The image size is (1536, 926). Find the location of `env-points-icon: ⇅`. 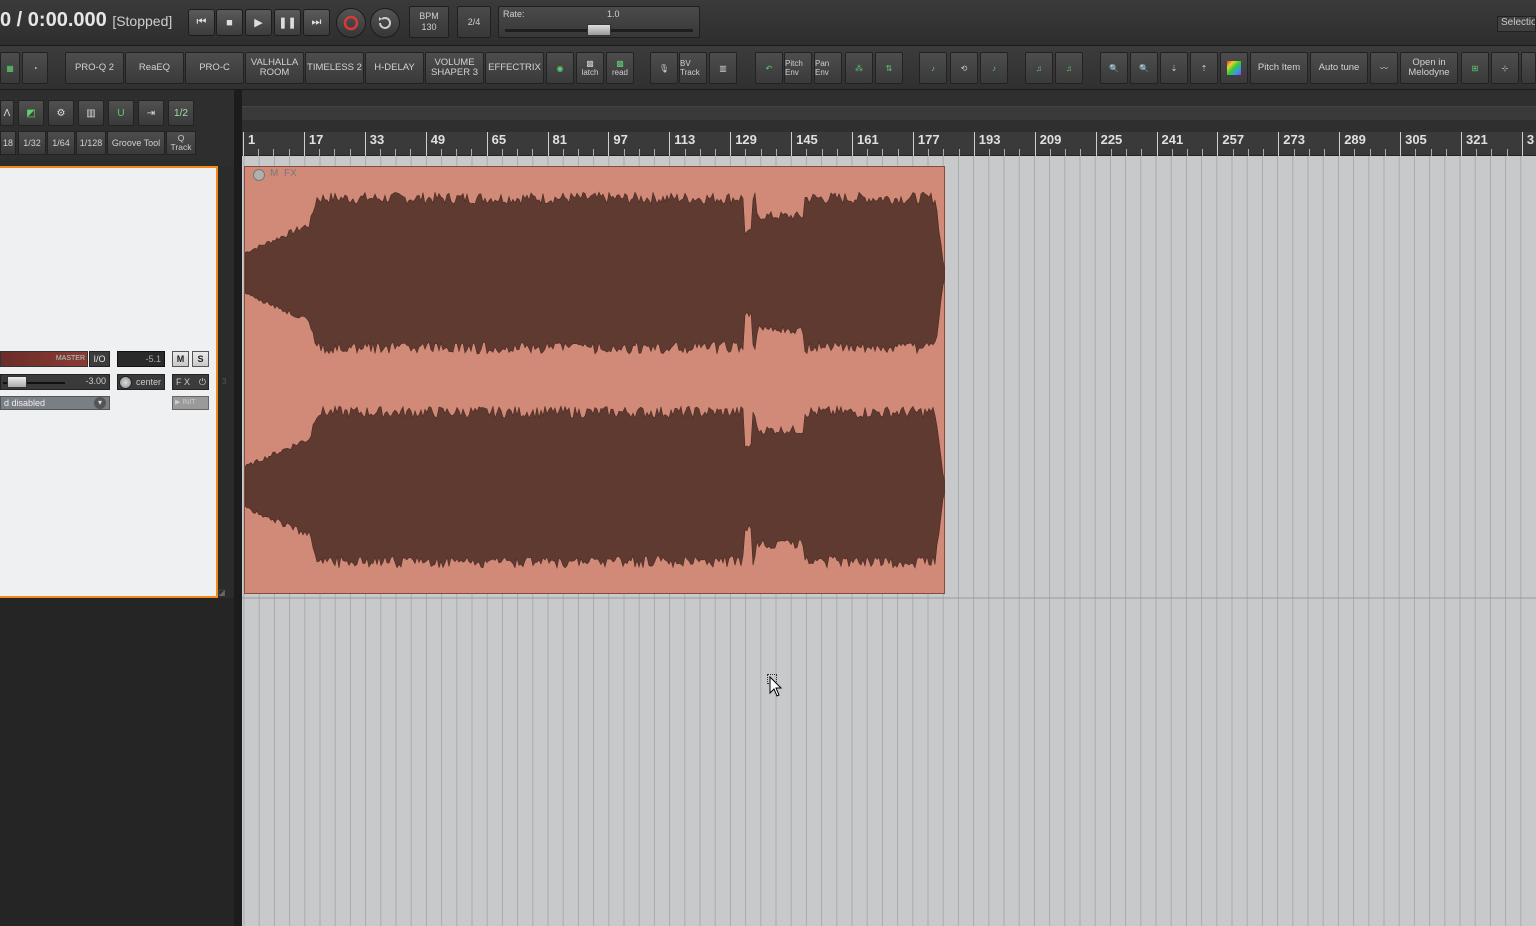

env-points-icon: ⇅ is located at coordinates (889, 68).